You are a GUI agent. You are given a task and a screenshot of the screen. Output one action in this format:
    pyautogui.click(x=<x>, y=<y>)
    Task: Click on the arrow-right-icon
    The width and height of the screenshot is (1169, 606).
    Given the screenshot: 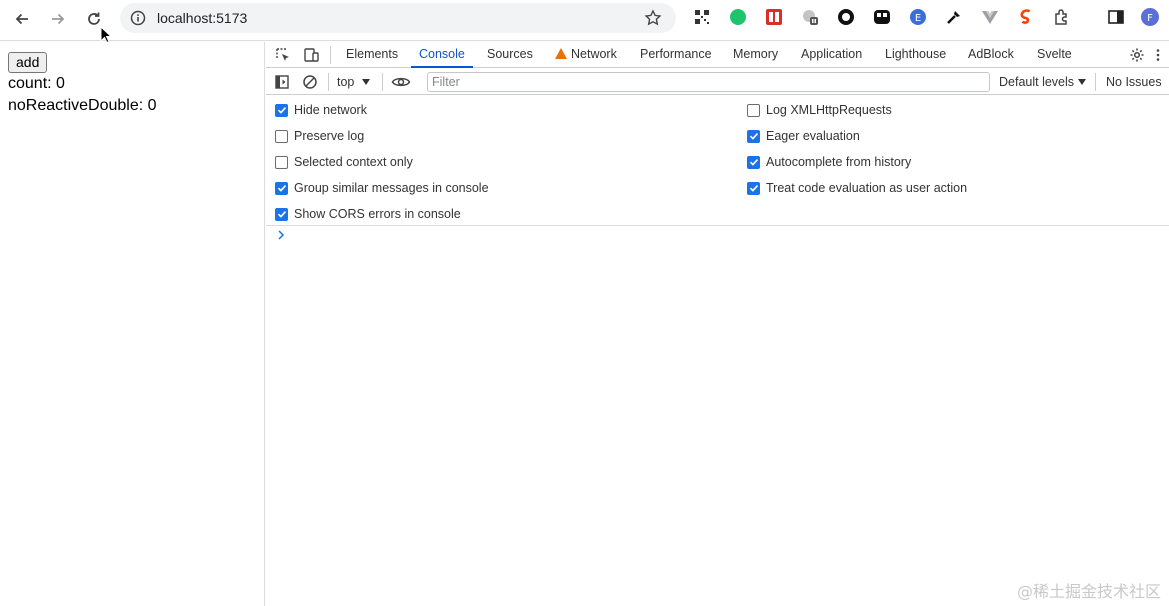 What is the action you would take?
    pyautogui.click(x=58, y=19)
    